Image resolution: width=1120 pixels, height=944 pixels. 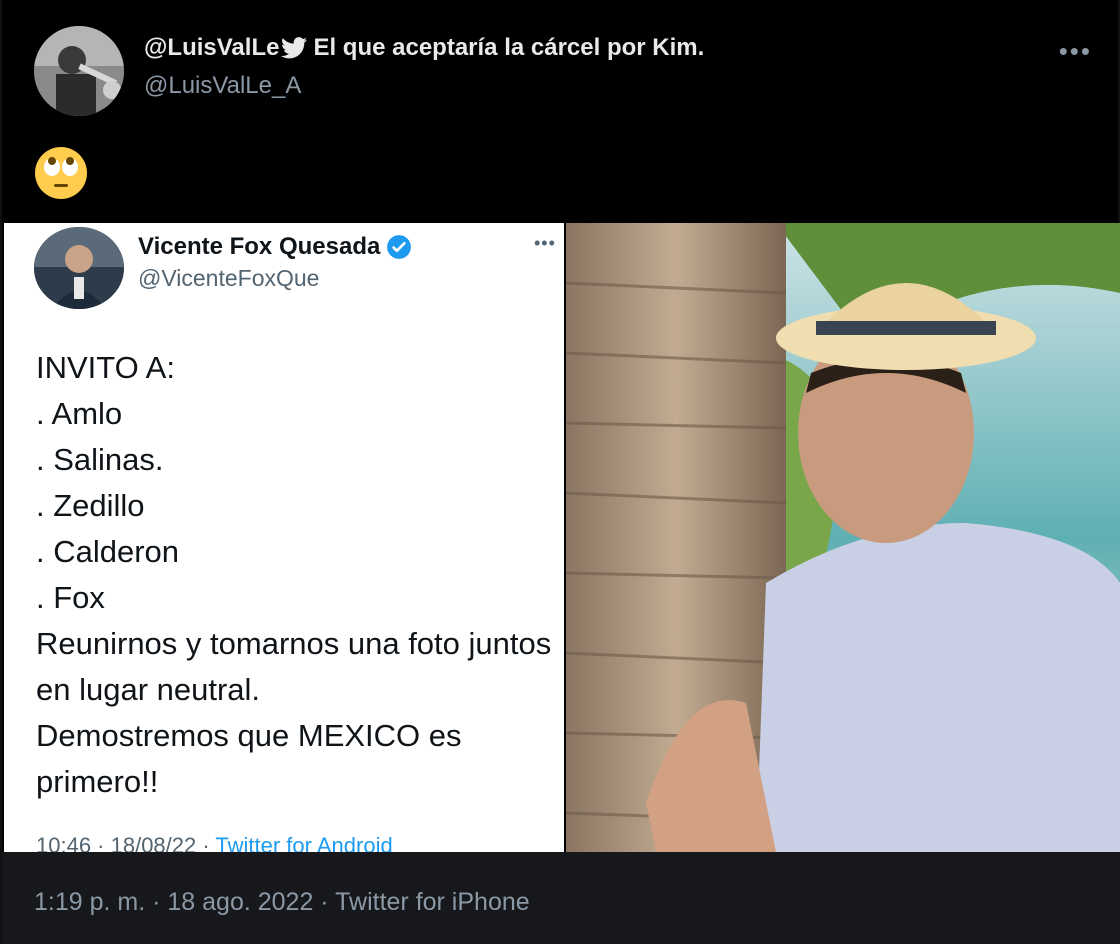 What do you see at coordinates (294, 48) in the screenshot?
I see `twitter-bird-icon` at bounding box center [294, 48].